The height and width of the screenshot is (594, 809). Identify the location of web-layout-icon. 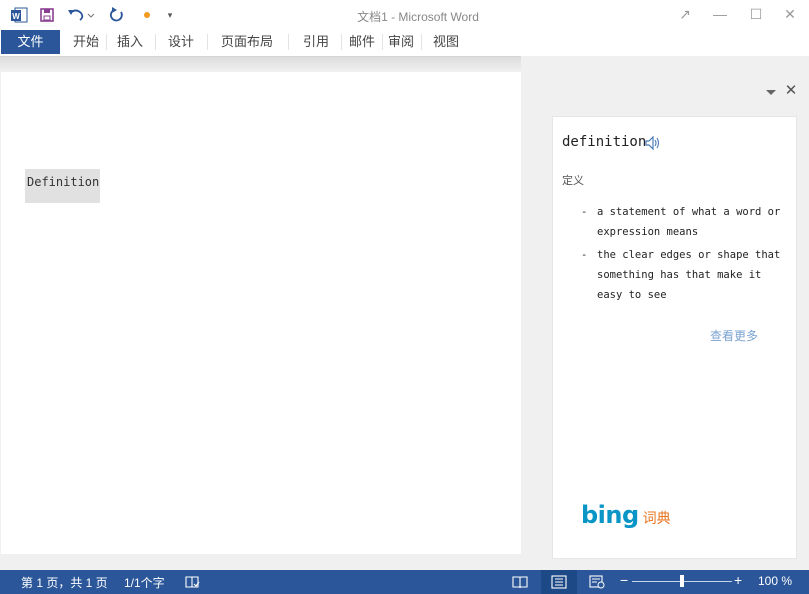
(597, 582).